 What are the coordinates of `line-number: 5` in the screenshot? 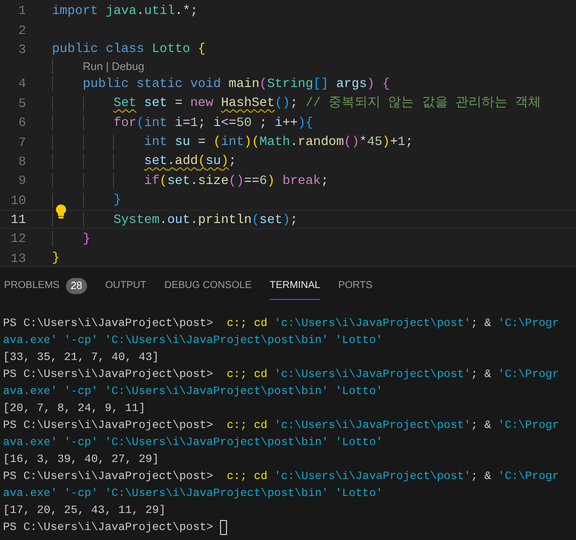 It's located at (21, 103).